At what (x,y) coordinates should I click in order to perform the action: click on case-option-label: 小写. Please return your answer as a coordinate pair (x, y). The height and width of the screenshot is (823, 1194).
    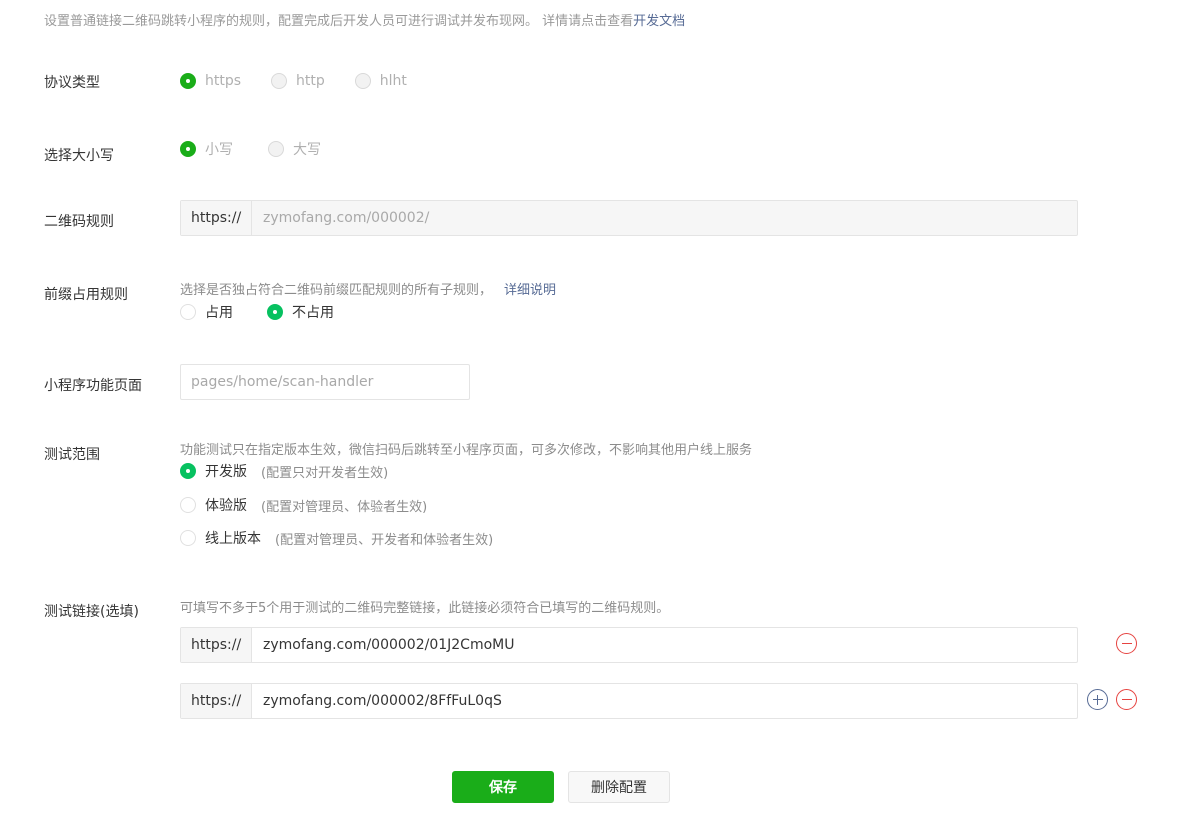
    Looking at the image, I should click on (219, 150).